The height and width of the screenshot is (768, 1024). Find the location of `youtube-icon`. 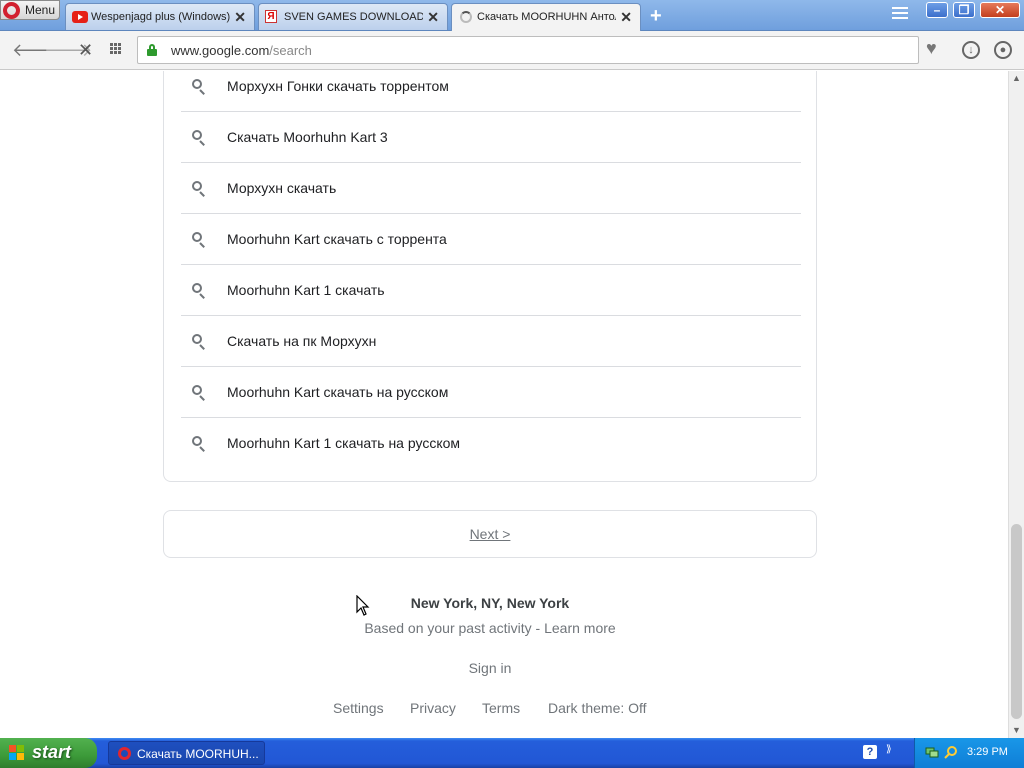

youtube-icon is located at coordinates (80, 17).